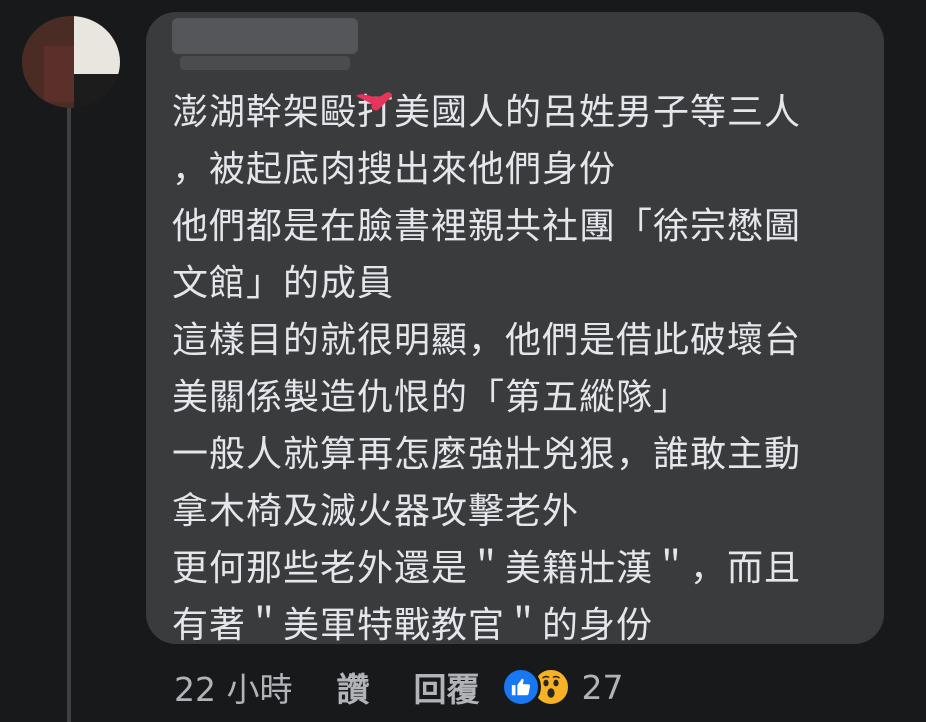  Describe the element at coordinates (376, 511) in the screenshot. I see `comment-line: 拿木椅及滅火器攻擊老外` at that location.